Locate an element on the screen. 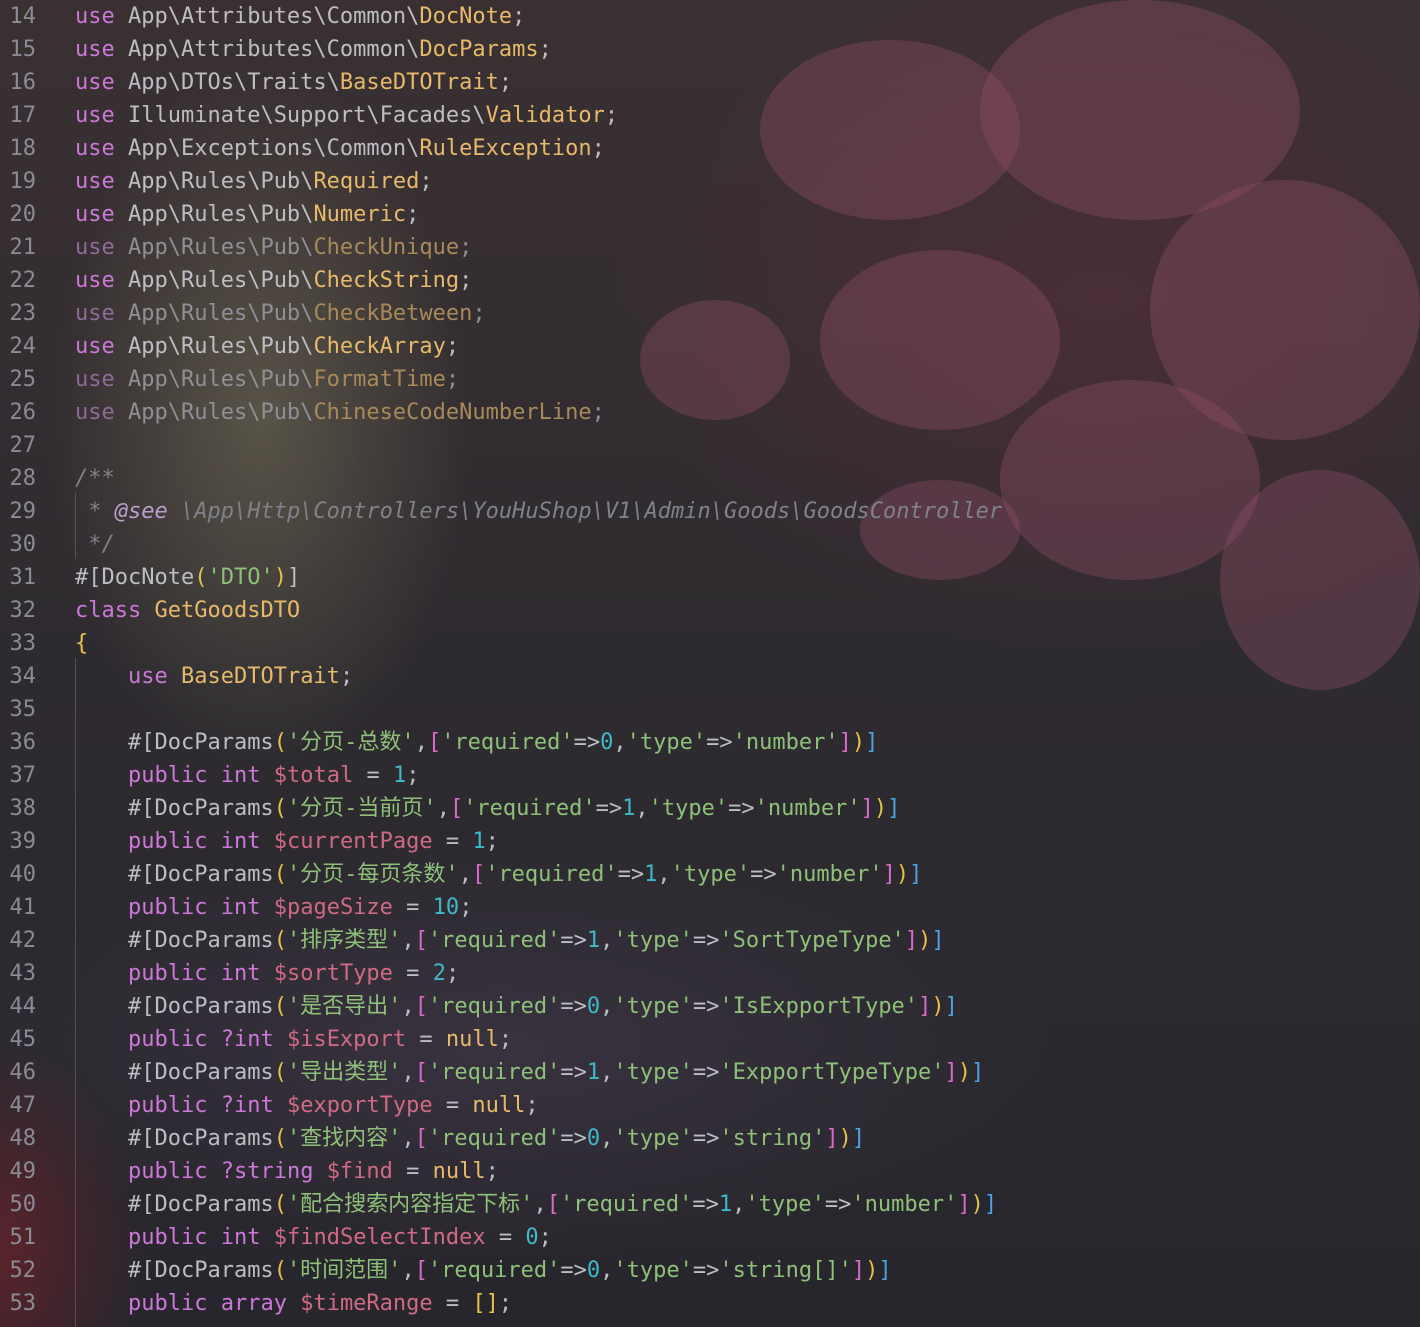 This screenshot has height=1327, width=1420. code-line: 41 public int $pageSize = 10; is located at coordinates (710, 907).